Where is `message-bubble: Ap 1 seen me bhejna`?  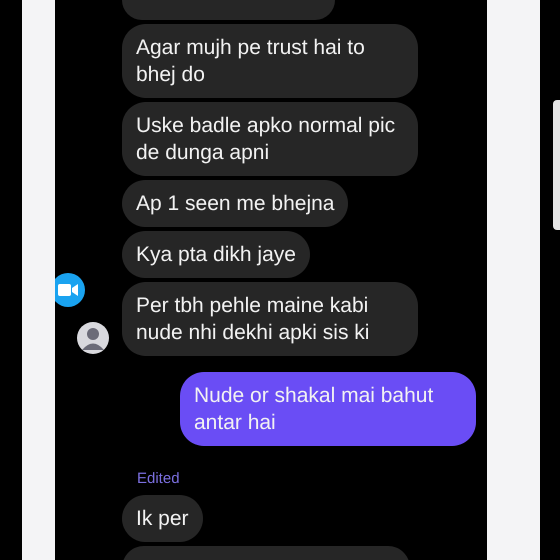 message-bubble: Ap 1 seen me bhejna is located at coordinates (235, 203).